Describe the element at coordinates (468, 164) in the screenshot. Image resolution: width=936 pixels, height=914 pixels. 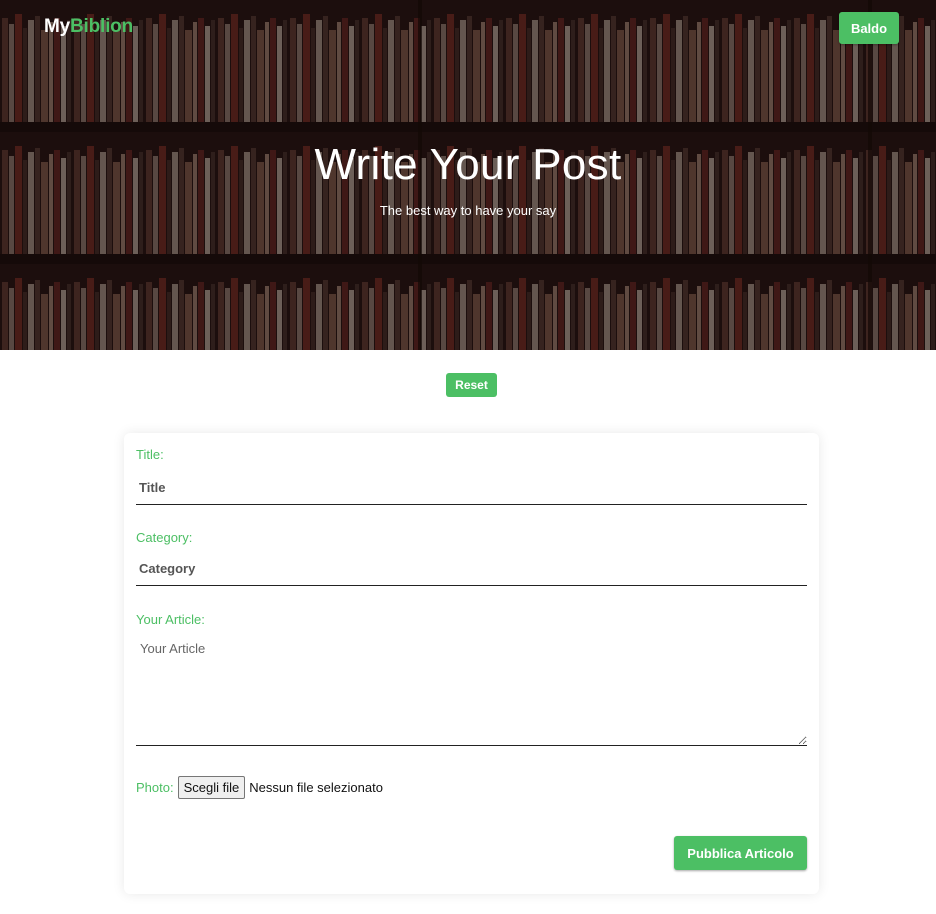
I see `page-title: Write Your Post` at that location.